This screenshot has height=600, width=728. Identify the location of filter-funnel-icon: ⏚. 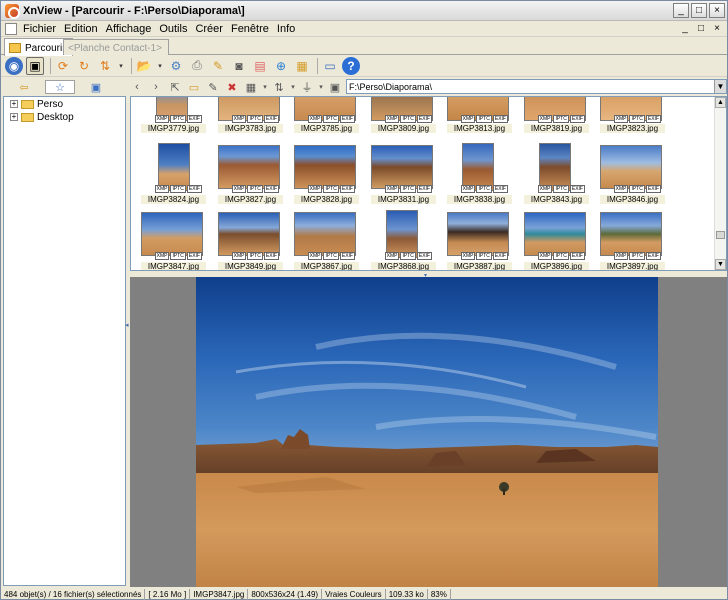
(307, 87).